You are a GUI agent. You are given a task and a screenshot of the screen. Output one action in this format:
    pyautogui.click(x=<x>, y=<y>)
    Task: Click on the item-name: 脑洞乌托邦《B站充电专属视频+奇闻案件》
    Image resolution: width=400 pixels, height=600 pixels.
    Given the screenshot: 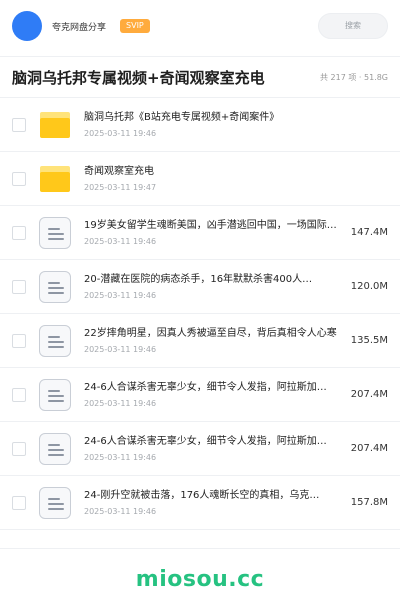 What is the action you would take?
    pyautogui.click(x=182, y=117)
    